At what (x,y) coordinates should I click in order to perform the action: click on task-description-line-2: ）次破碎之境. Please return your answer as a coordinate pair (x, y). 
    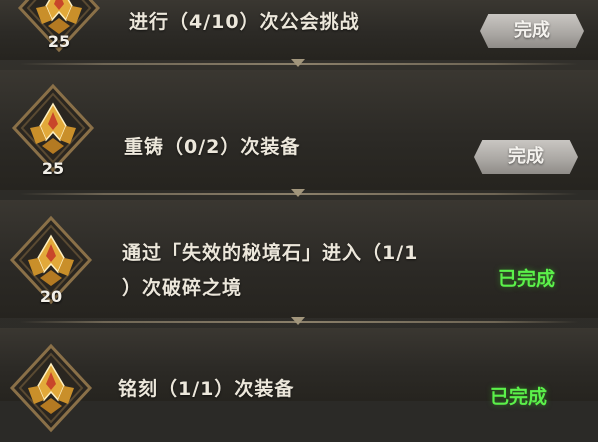
    Looking at the image, I should click on (182, 288).